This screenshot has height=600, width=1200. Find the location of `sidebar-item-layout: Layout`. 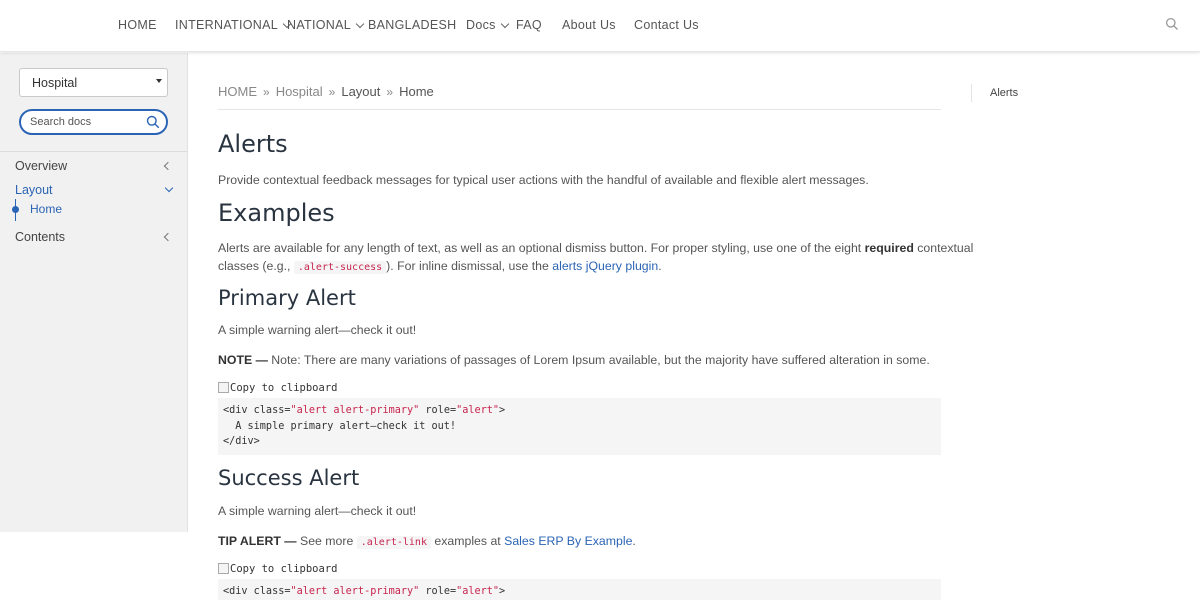

sidebar-item-layout: Layout is located at coordinates (34, 190).